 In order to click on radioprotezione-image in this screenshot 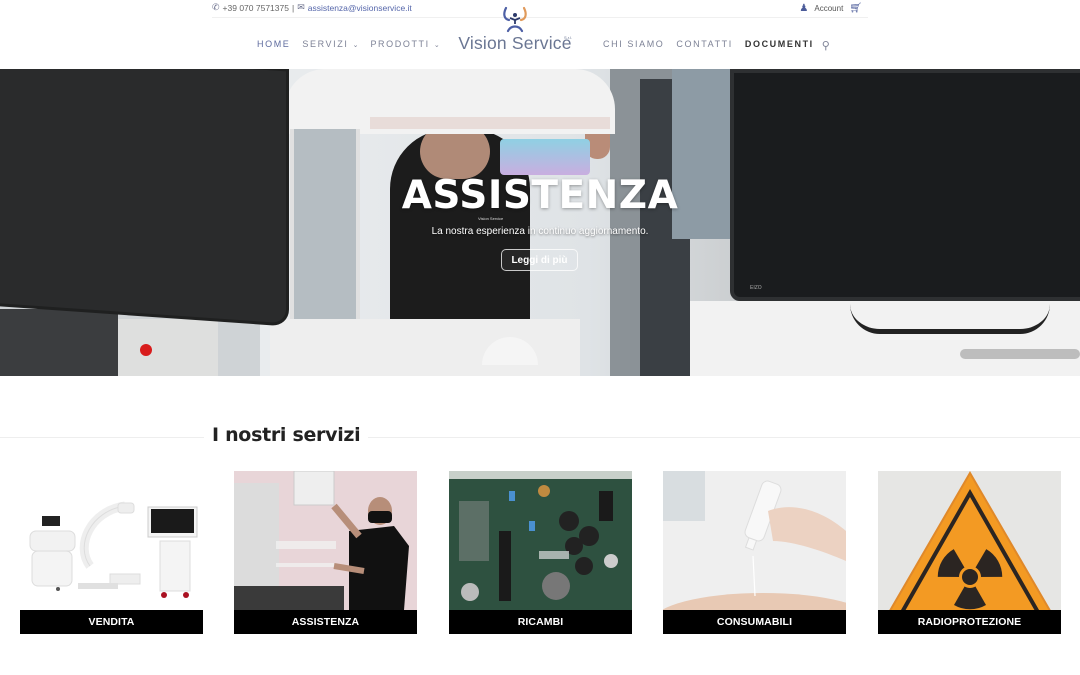, I will do `click(969, 540)`.